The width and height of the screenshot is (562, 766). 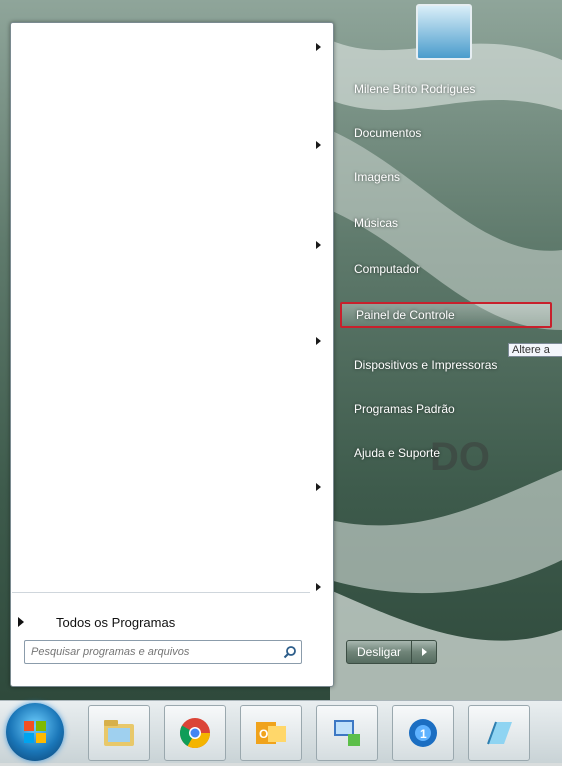 I want to click on expand-arrow-icon, so click(x=21, y=622).